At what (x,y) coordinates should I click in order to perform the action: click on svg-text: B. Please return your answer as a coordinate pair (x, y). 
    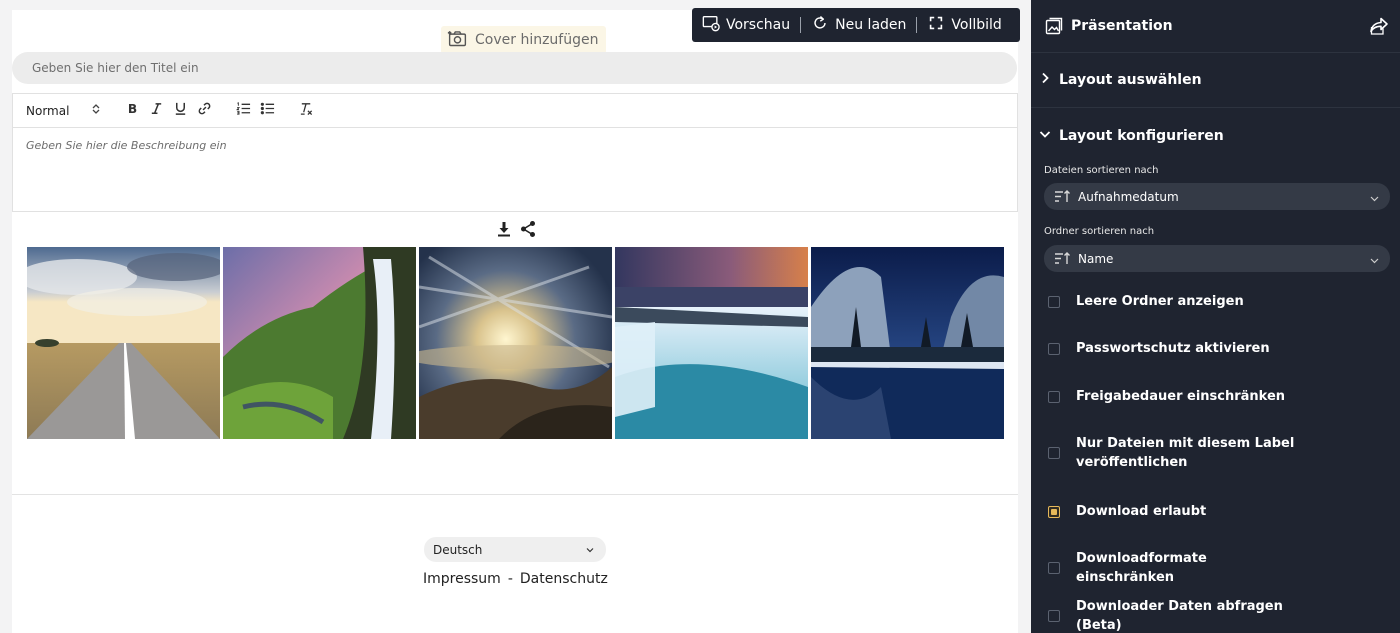
    Looking at the image, I should click on (131, 109).